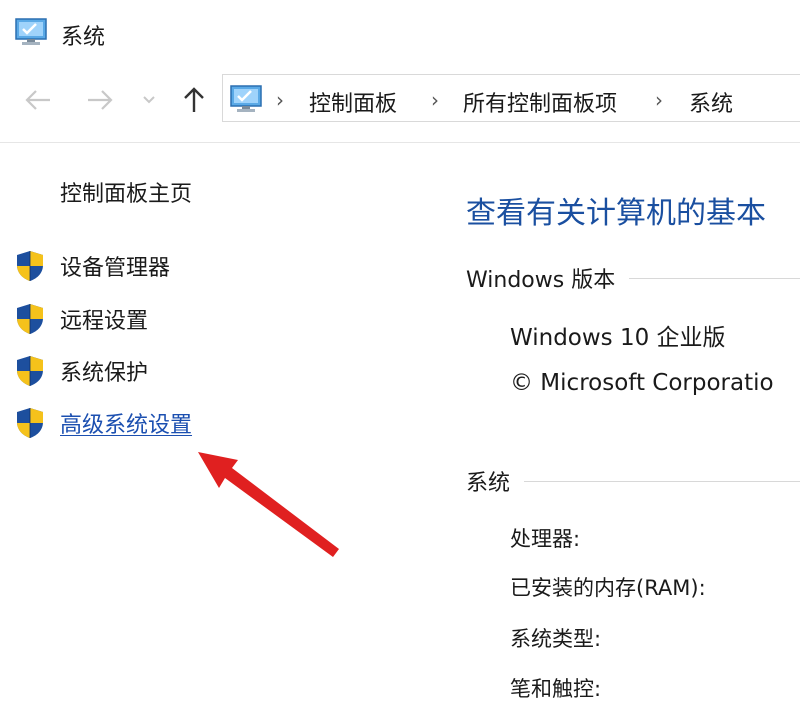 The height and width of the screenshot is (724, 800). I want to click on header-divider, so click(400, 142).